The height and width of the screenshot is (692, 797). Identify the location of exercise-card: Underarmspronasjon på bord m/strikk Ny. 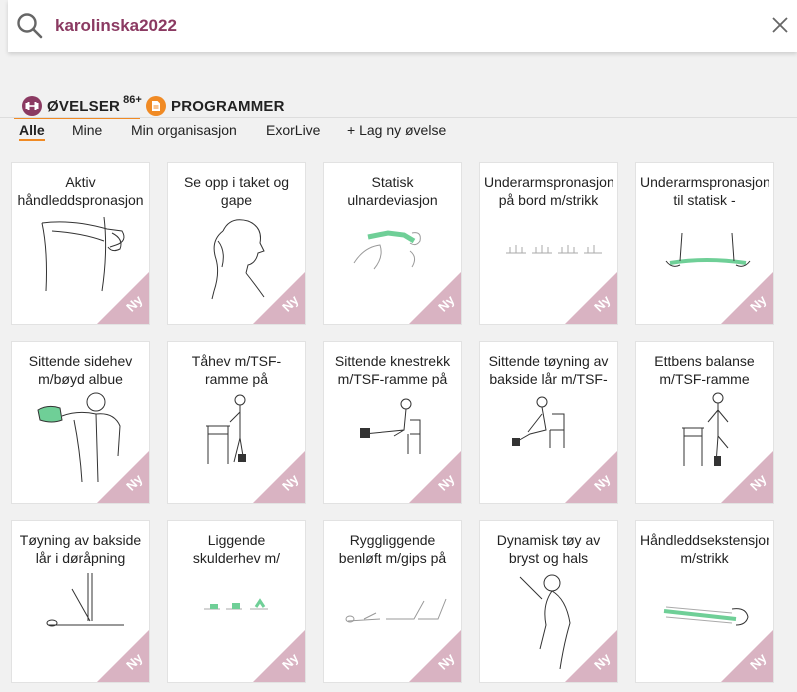
(548, 243).